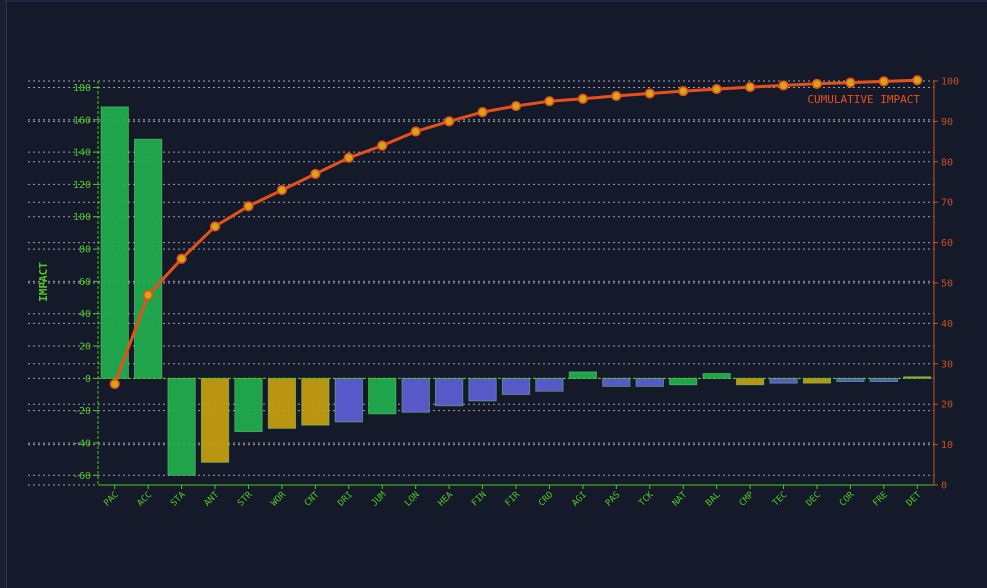 The height and width of the screenshot is (588, 987). Describe the element at coordinates (947, 324) in the screenshot. I see `right-tick-label: 40` at that location.